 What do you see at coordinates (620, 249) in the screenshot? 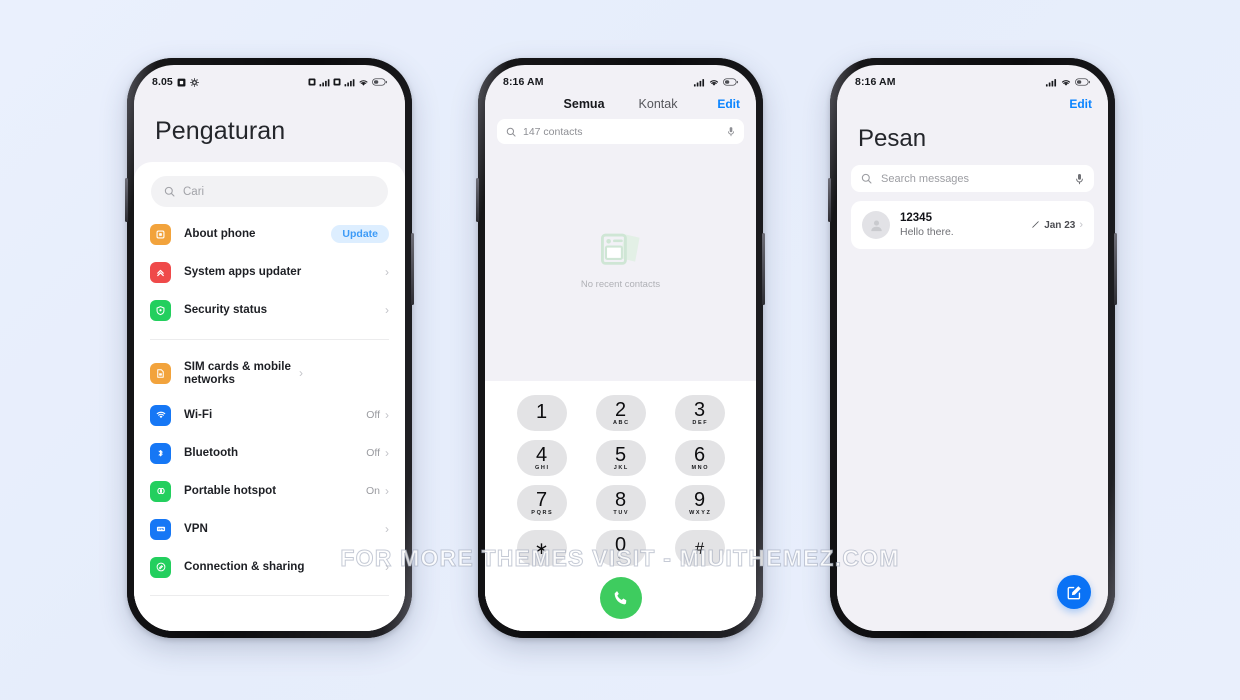
I see `contact-card-icon` at bounding box center [620, 249].